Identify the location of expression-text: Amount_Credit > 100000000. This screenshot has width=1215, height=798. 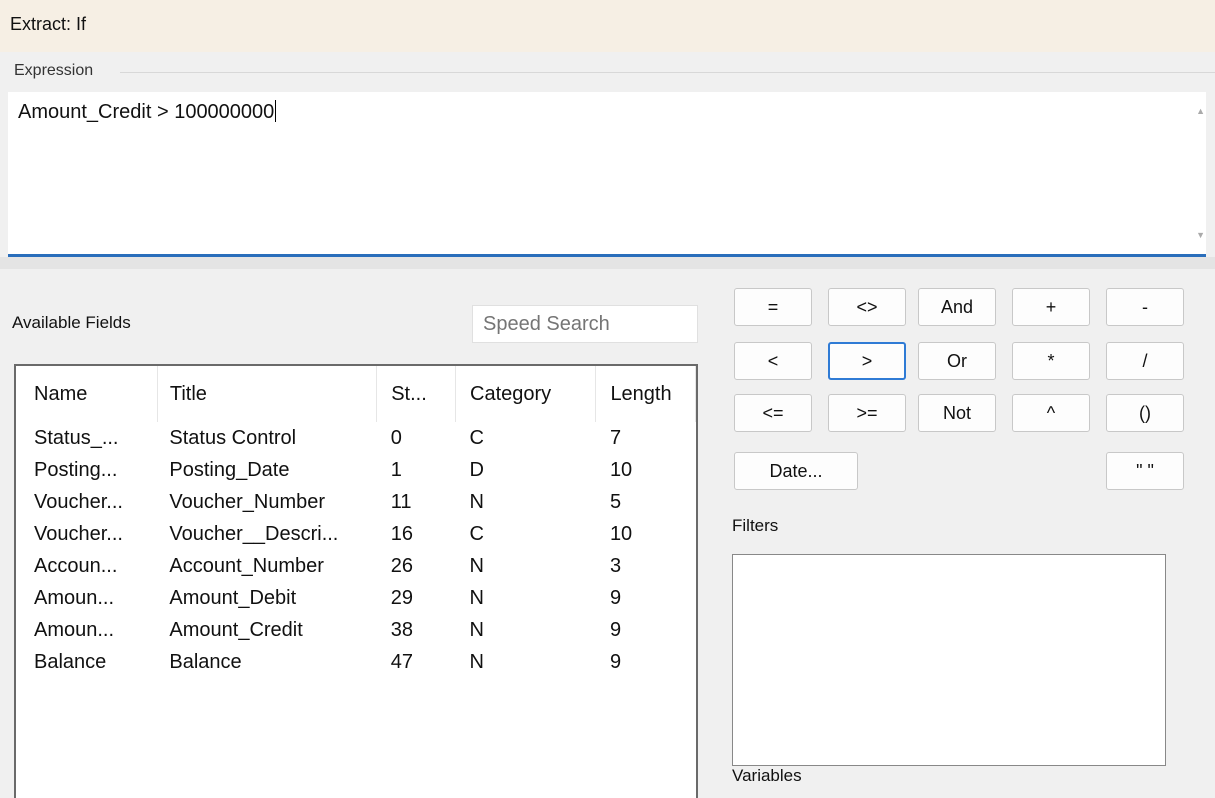
(146, 112).